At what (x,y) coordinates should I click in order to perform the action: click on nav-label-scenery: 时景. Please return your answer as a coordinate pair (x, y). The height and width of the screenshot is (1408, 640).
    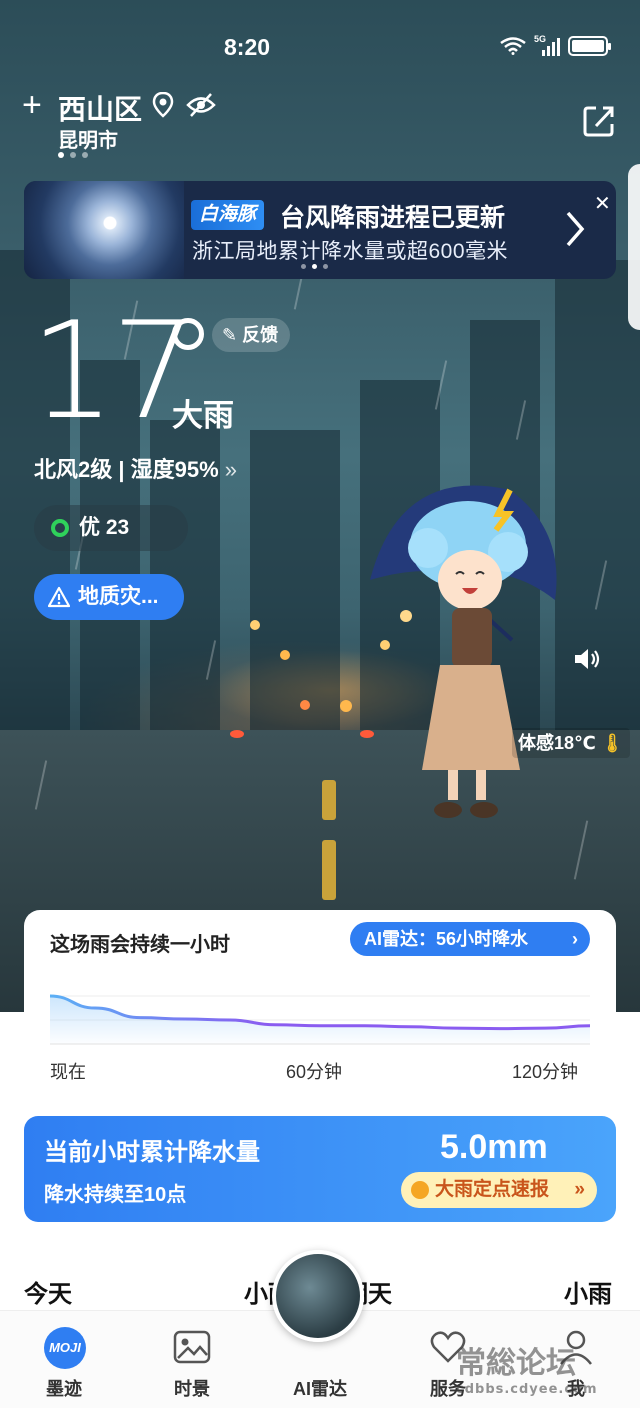
    Looking at the image, I should click on (192, 1389).